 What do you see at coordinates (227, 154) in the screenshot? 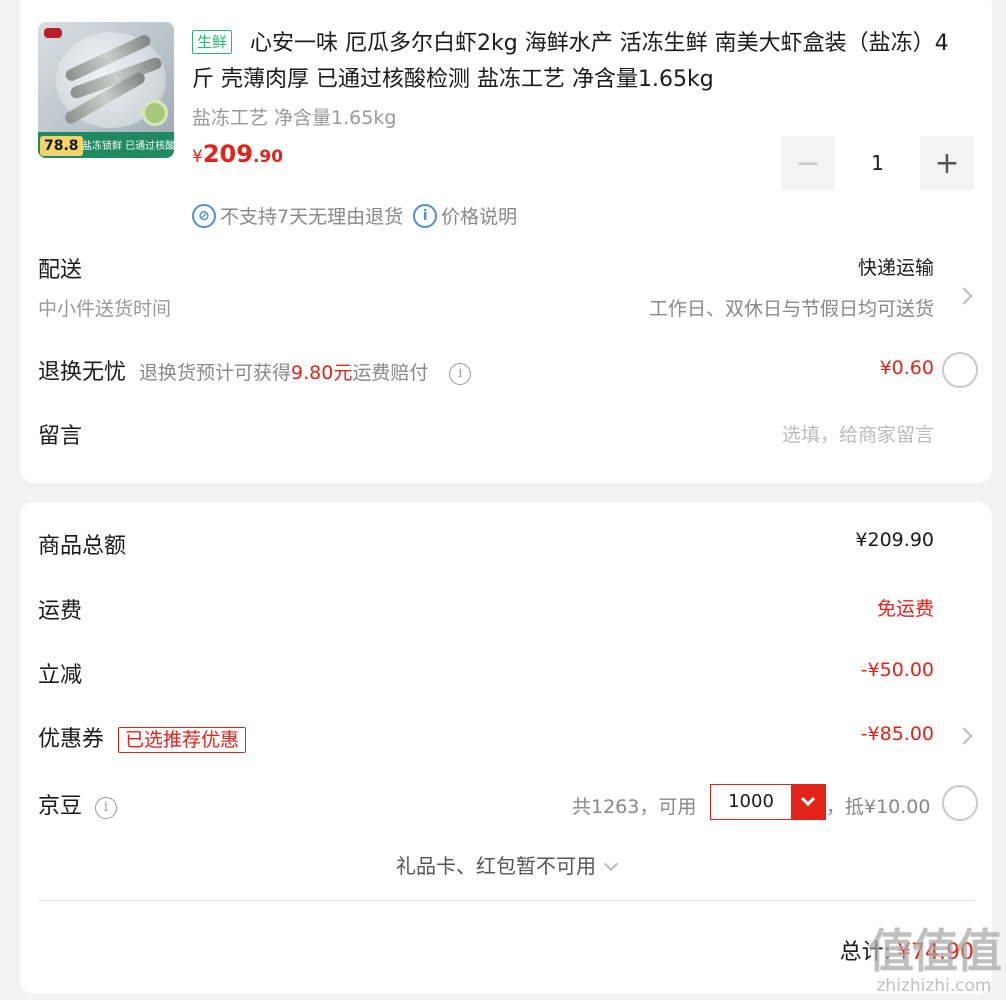
I see `price-integer: 209` at bounding box center [227, 154].